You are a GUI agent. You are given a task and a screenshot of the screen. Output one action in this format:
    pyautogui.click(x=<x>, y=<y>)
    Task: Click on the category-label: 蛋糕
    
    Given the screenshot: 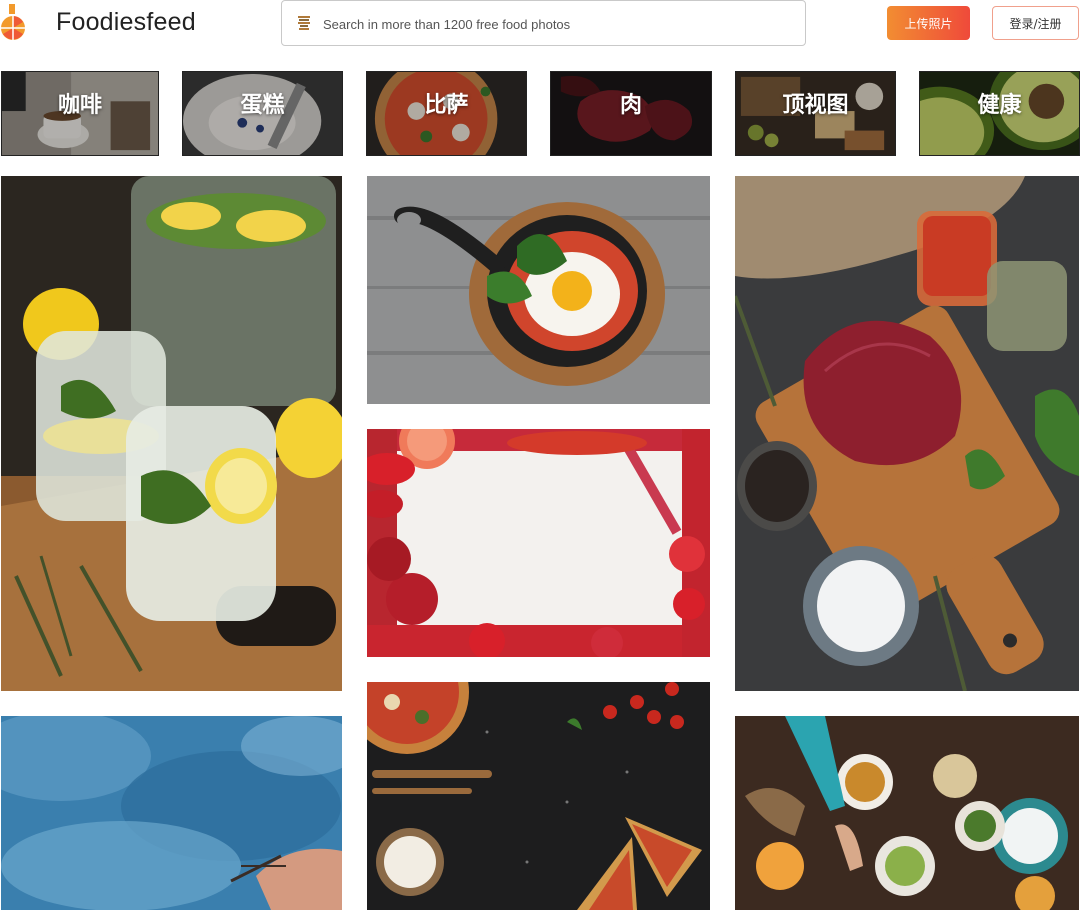 What is the action you would take?
    pyautogui.click(x=262, y=105)
    